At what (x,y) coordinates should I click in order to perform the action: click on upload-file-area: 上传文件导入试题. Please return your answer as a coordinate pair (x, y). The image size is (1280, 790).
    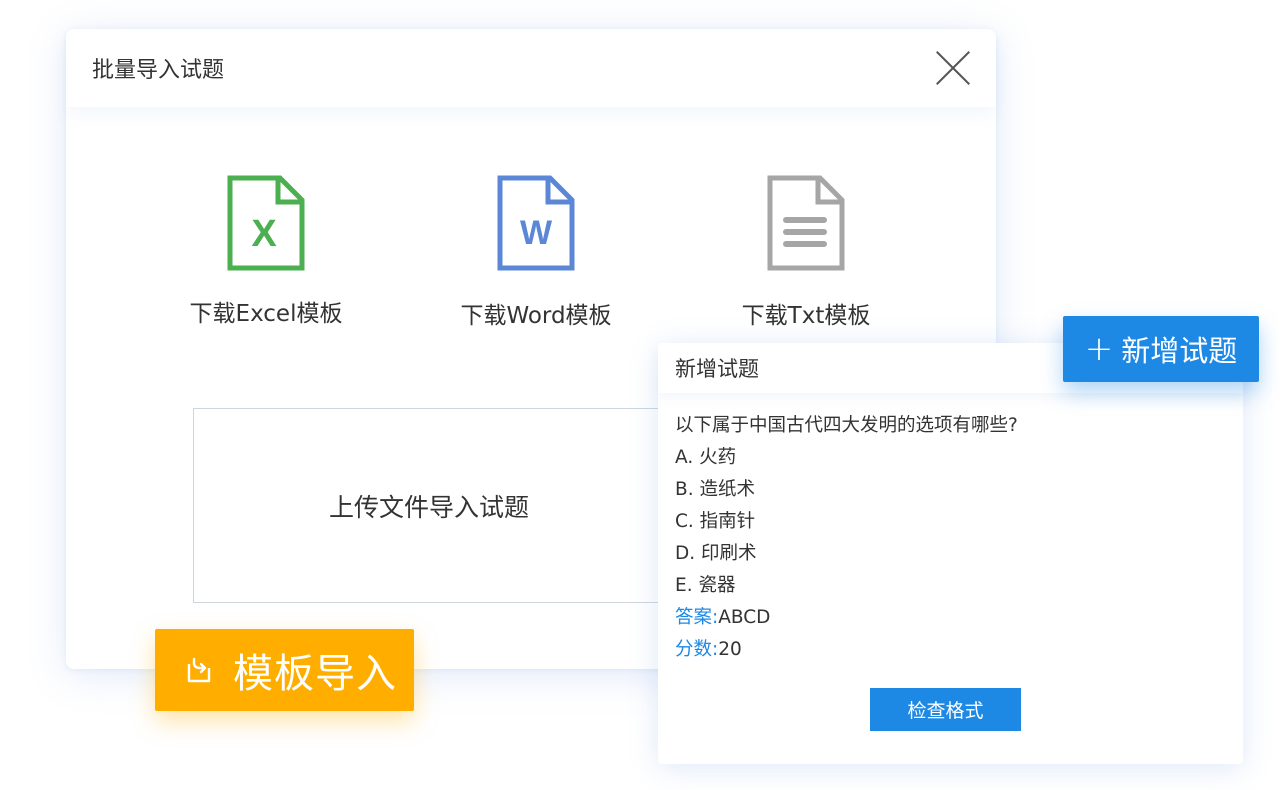
    Looking at the image, I should click on (429, 505).